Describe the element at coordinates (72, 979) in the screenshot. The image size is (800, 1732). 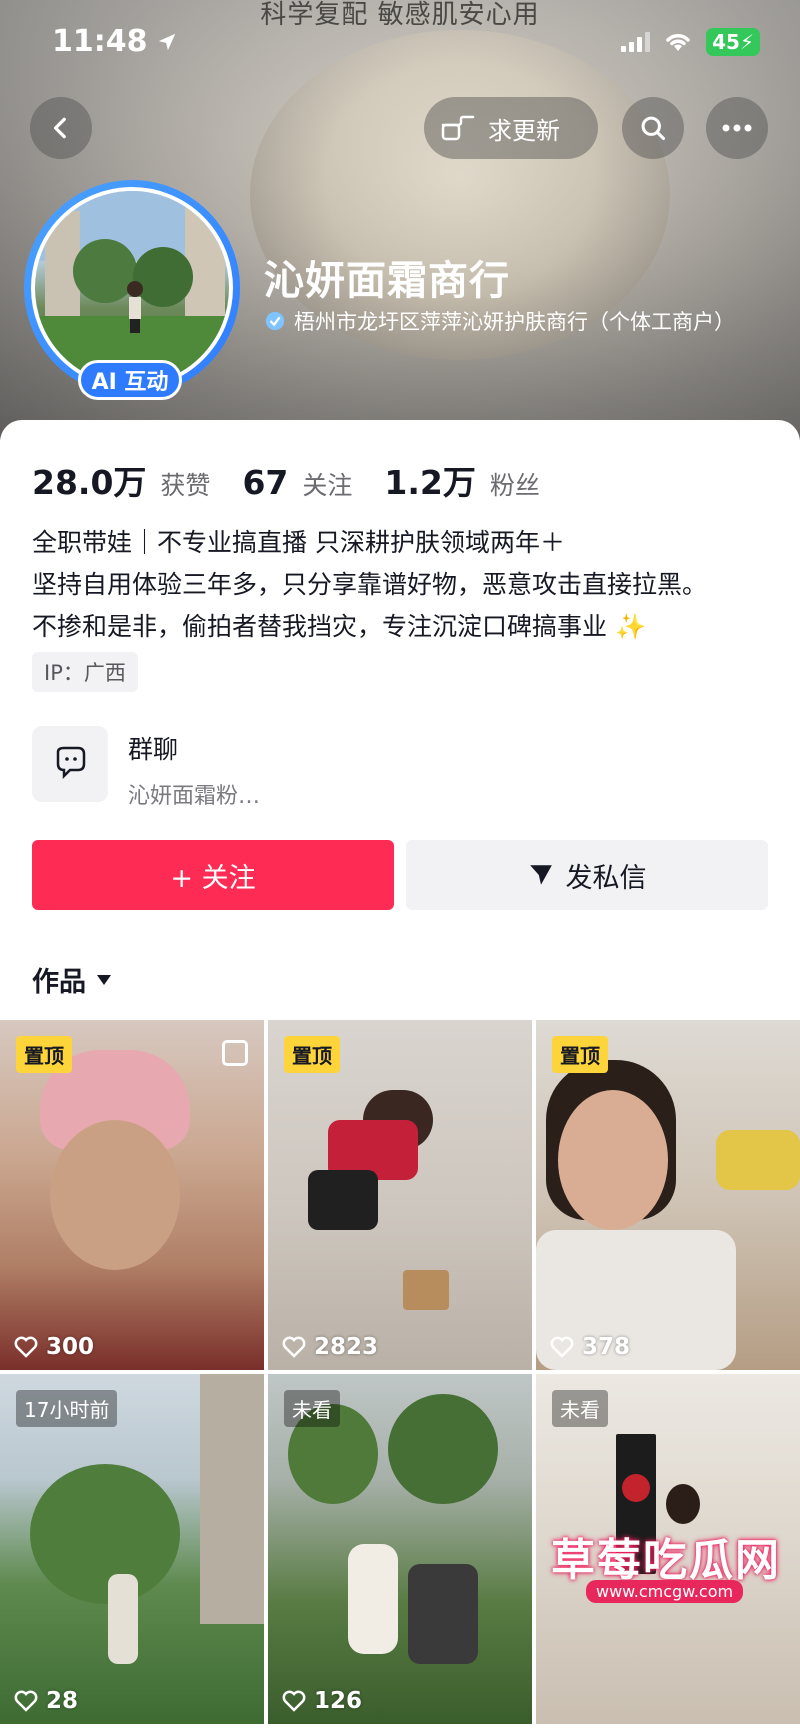
I see `works-tab: 作品` at that location.